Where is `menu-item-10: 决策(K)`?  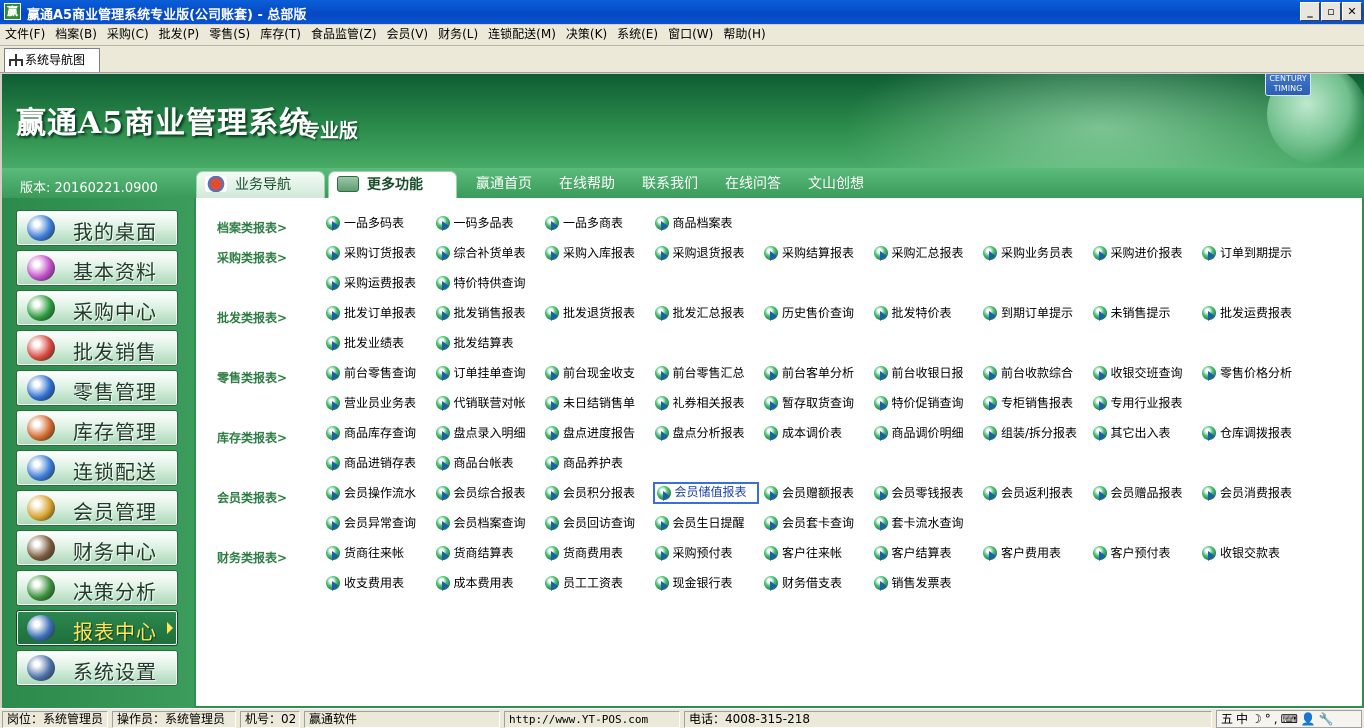 menu-item-10: 决策(K) is located at coordinates (586, 34).